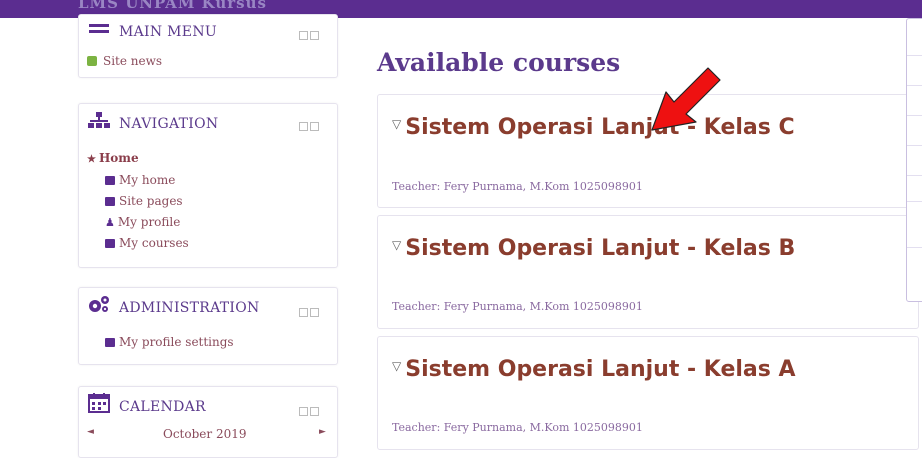 This screenshot has height=458, width=922. What do you see at coordinates (110, 222) in the screenshot?
I see `user-icon: ♟` at bounding box center [110, 222].